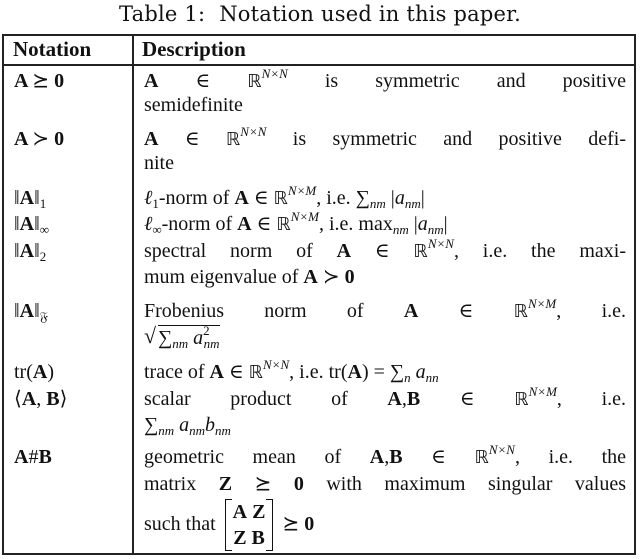  I want to click on row-7-notation: tr(A), so click(34, 372).